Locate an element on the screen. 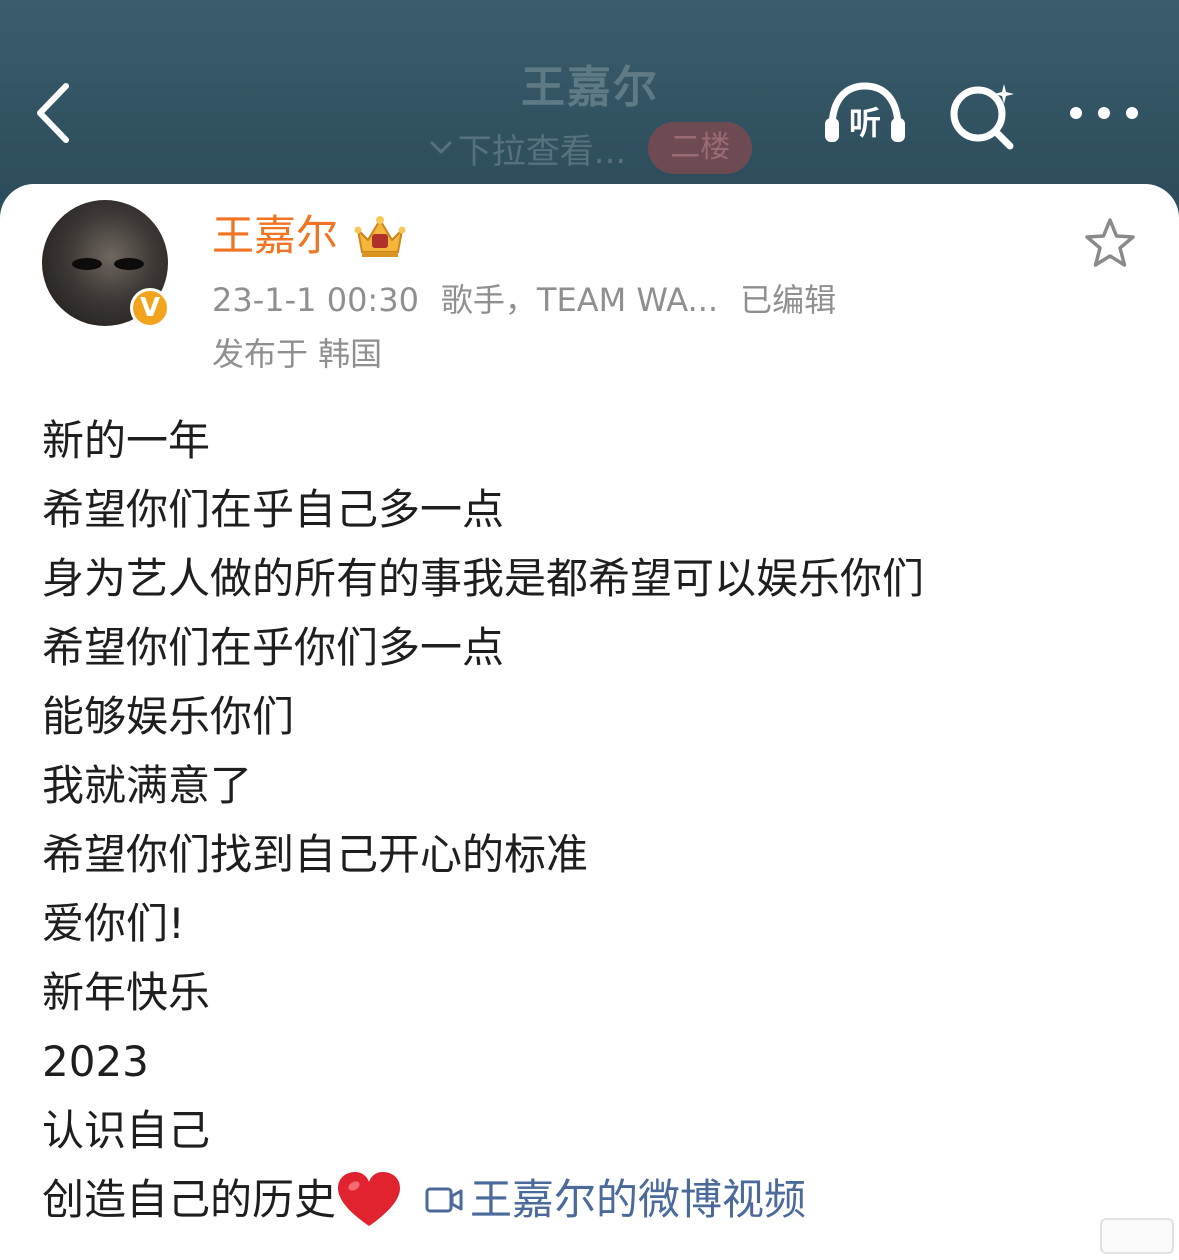 The width and height of the screenshot is (1179, 1260). listen-button: 听 is located at coordinates (865, 113).